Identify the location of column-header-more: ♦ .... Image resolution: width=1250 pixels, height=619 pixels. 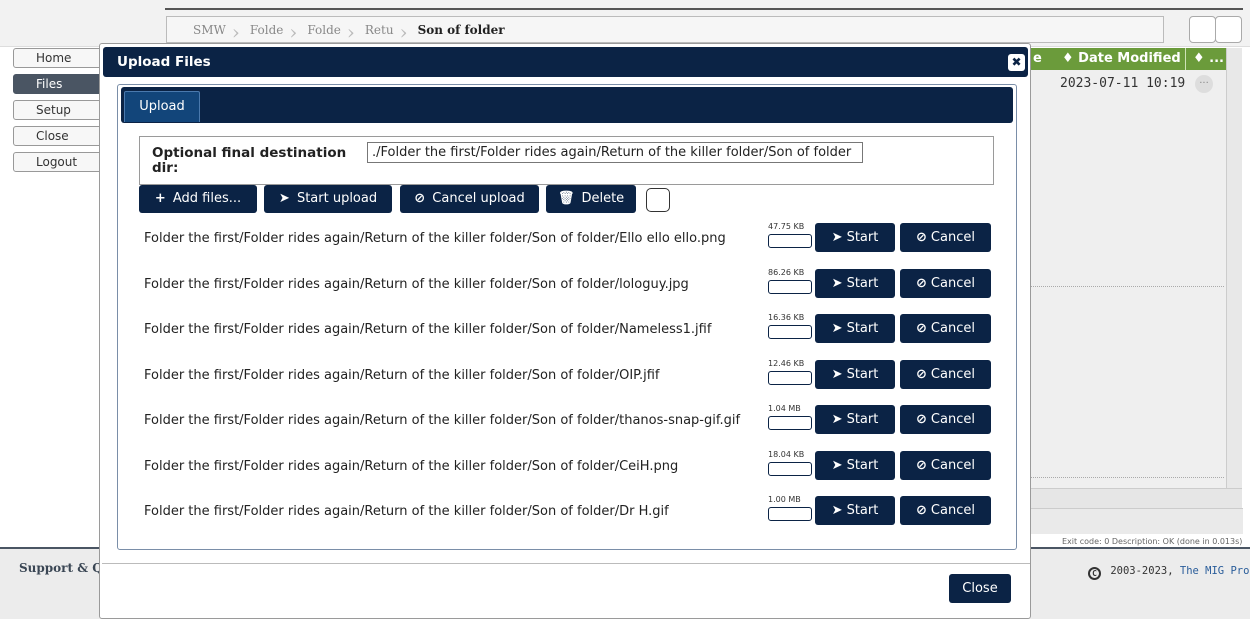
(1208, 58).